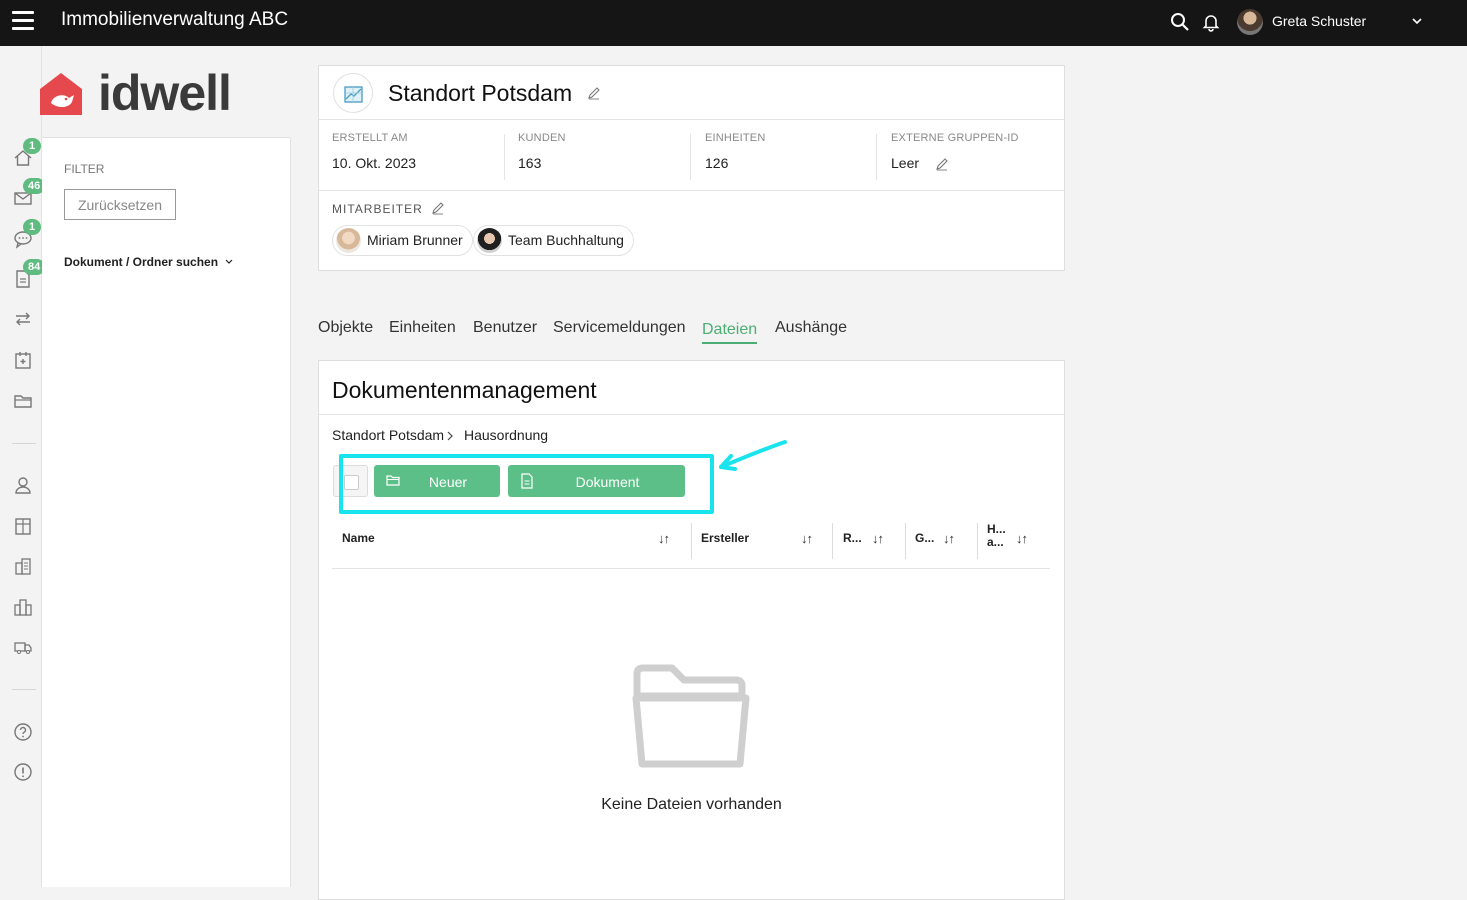 This screenshot has width=1467, height=900. What do you see at coordinates (23, 526) in the screenshot?
I see `door-icon` at bounding box center [23, 526].